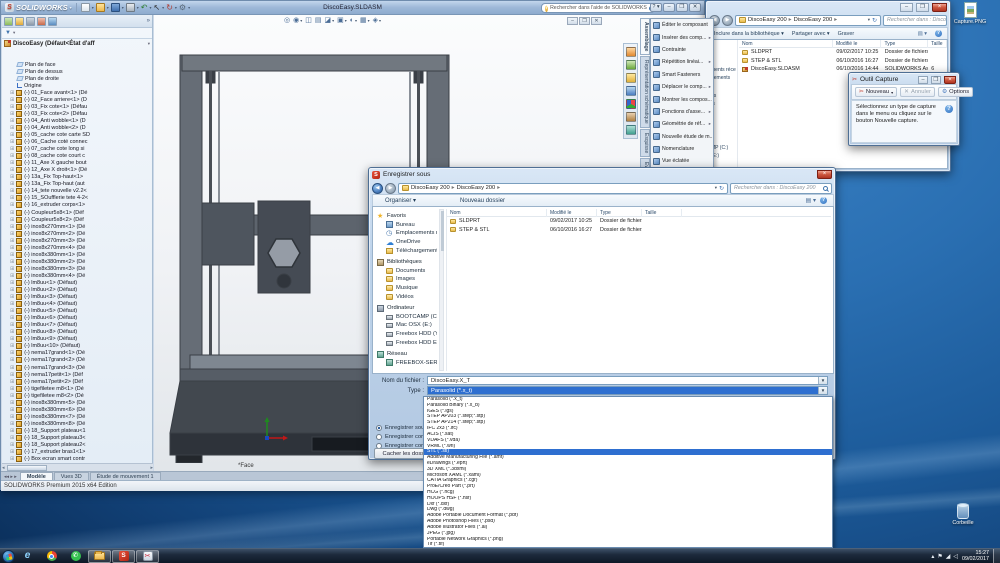  Describe the element at coordinates (682, 124) in the screenshot. I see `menu-item: Géométrie de réf... ▸` at that location.